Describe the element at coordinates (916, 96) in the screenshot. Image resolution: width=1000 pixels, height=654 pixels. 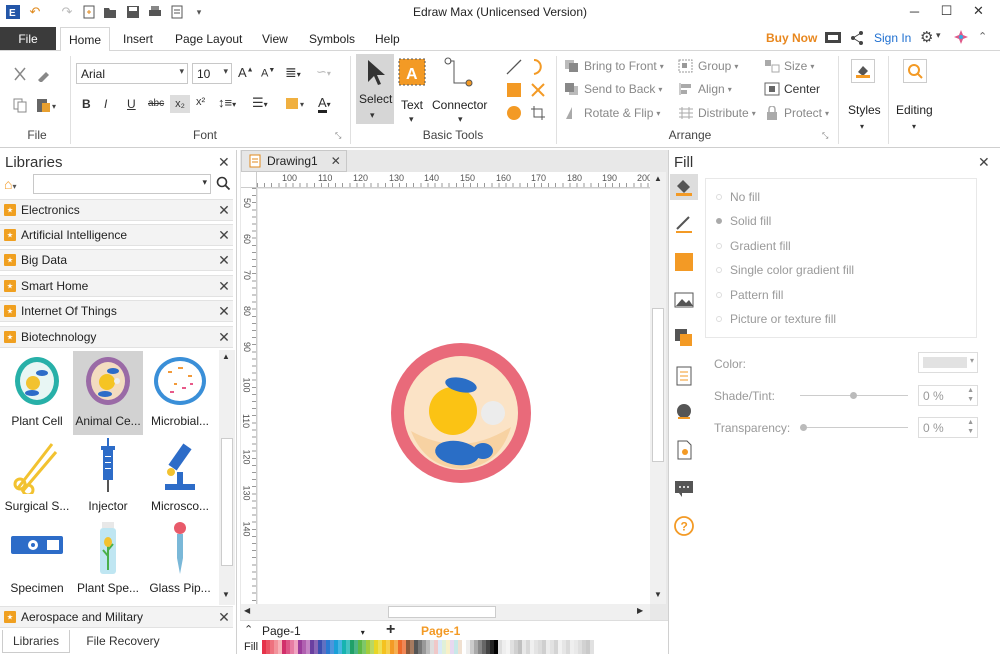
I see `editing-button: Editing ▾` at that location.